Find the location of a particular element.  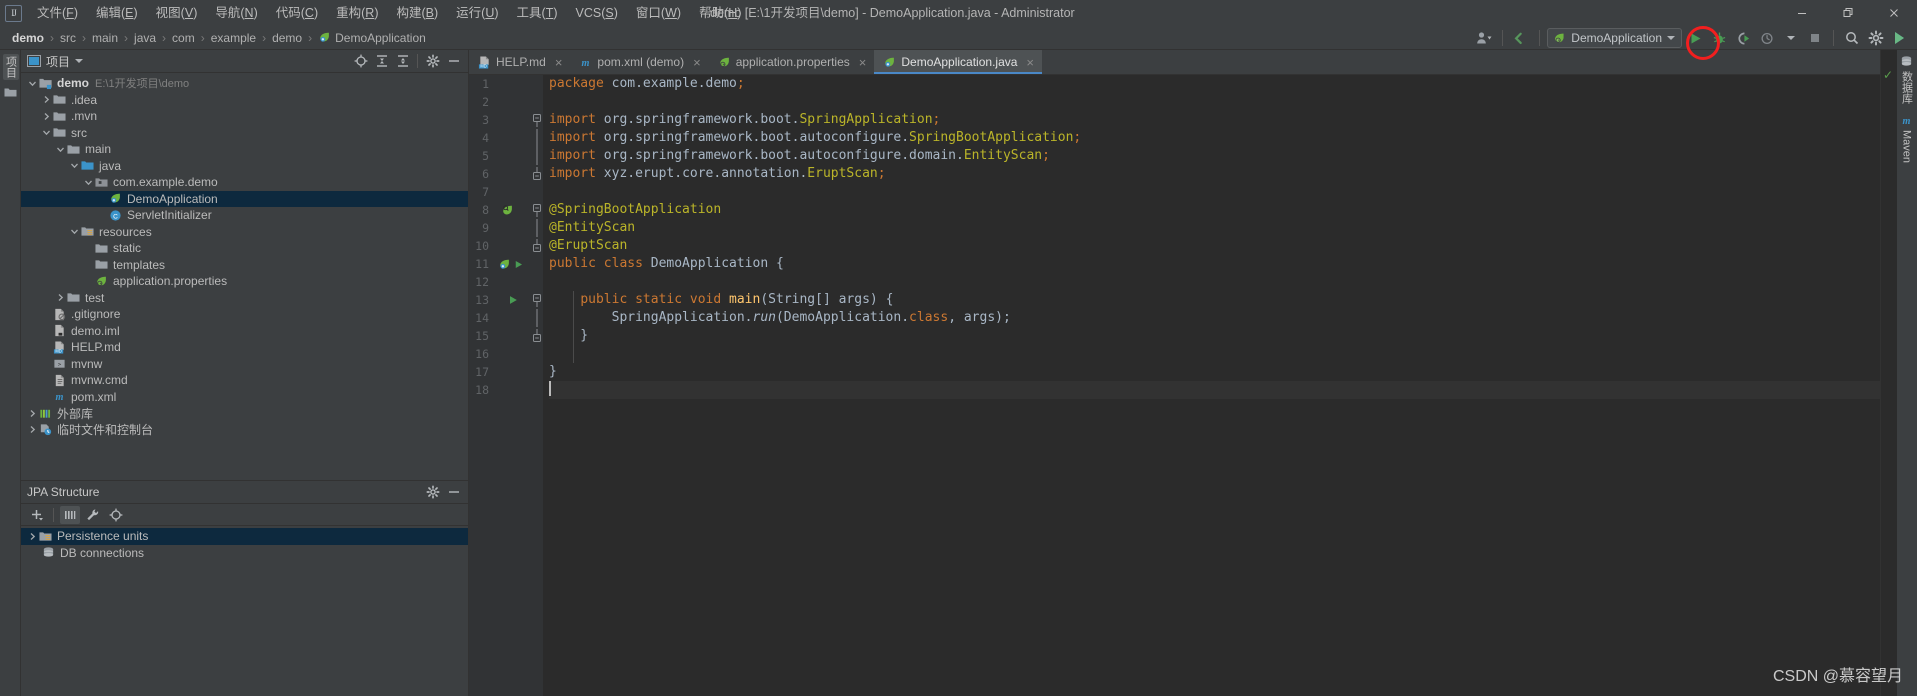

ide-features-trainer-icon is located at coordinates (1900, 38).